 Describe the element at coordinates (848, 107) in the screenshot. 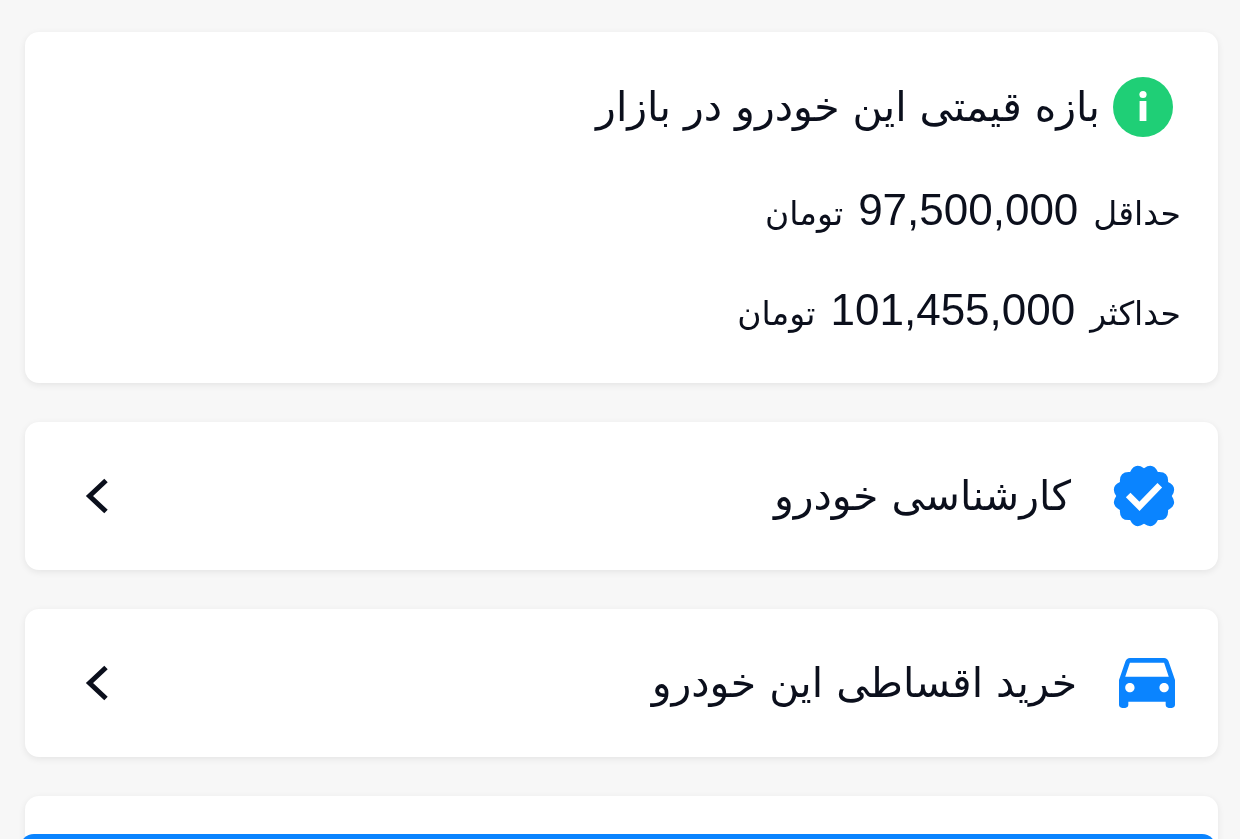

I see `card-title: بازه قیمتی این خودرو در بازار` at that location.